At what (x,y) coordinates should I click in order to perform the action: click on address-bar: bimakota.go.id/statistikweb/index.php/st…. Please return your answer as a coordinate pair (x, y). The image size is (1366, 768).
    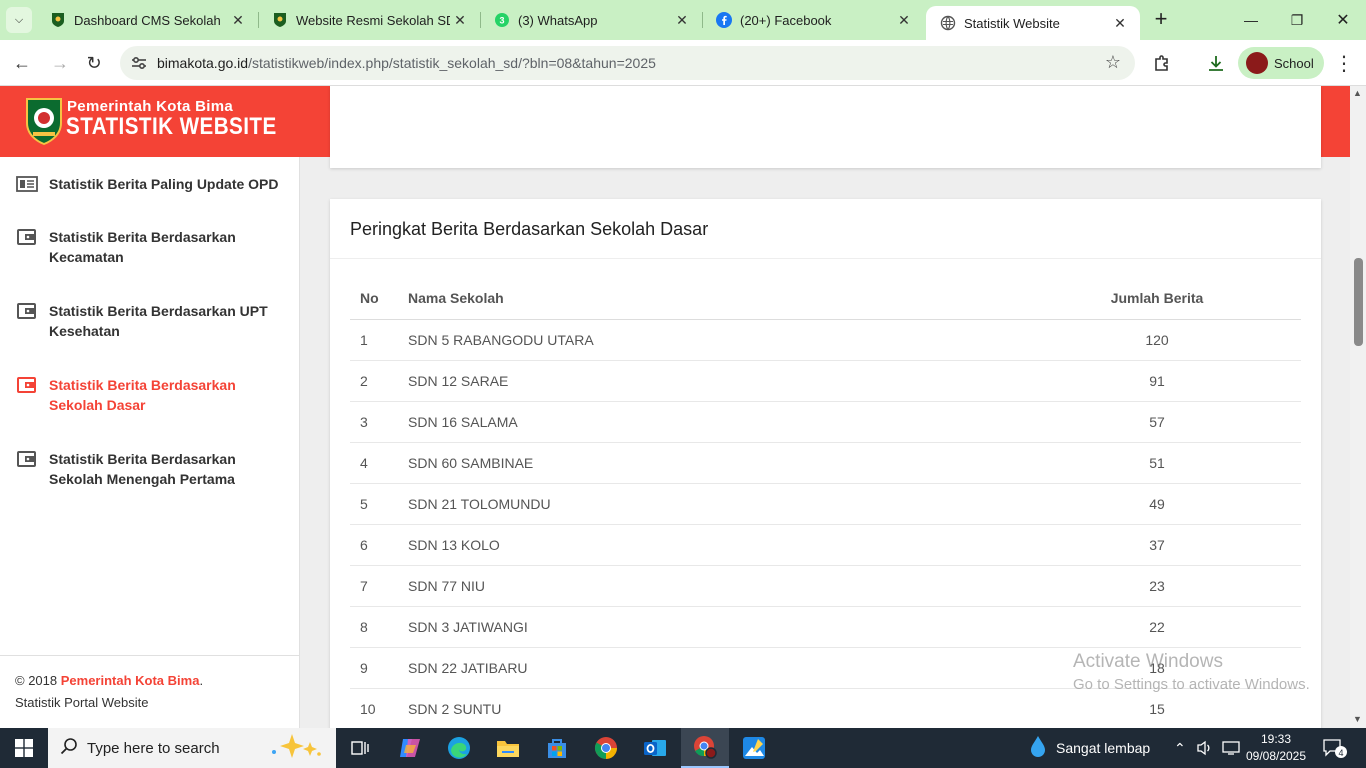
    Looking at the image, I should click on (627, 63).